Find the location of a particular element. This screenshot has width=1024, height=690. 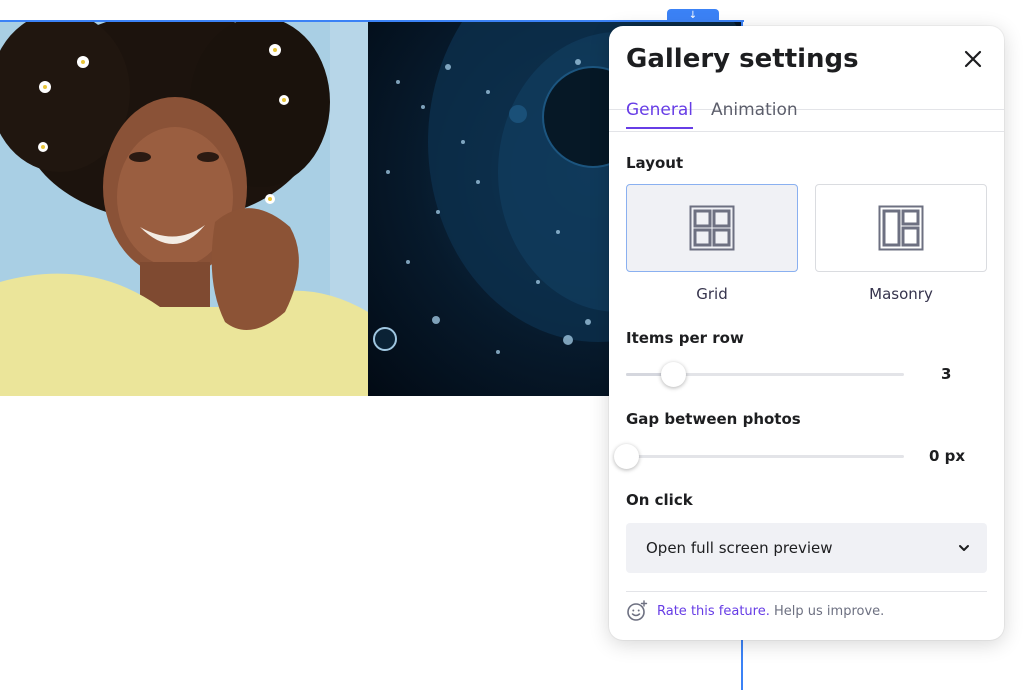

block-move-handle: ↓ is located at coordinates (693, 15).